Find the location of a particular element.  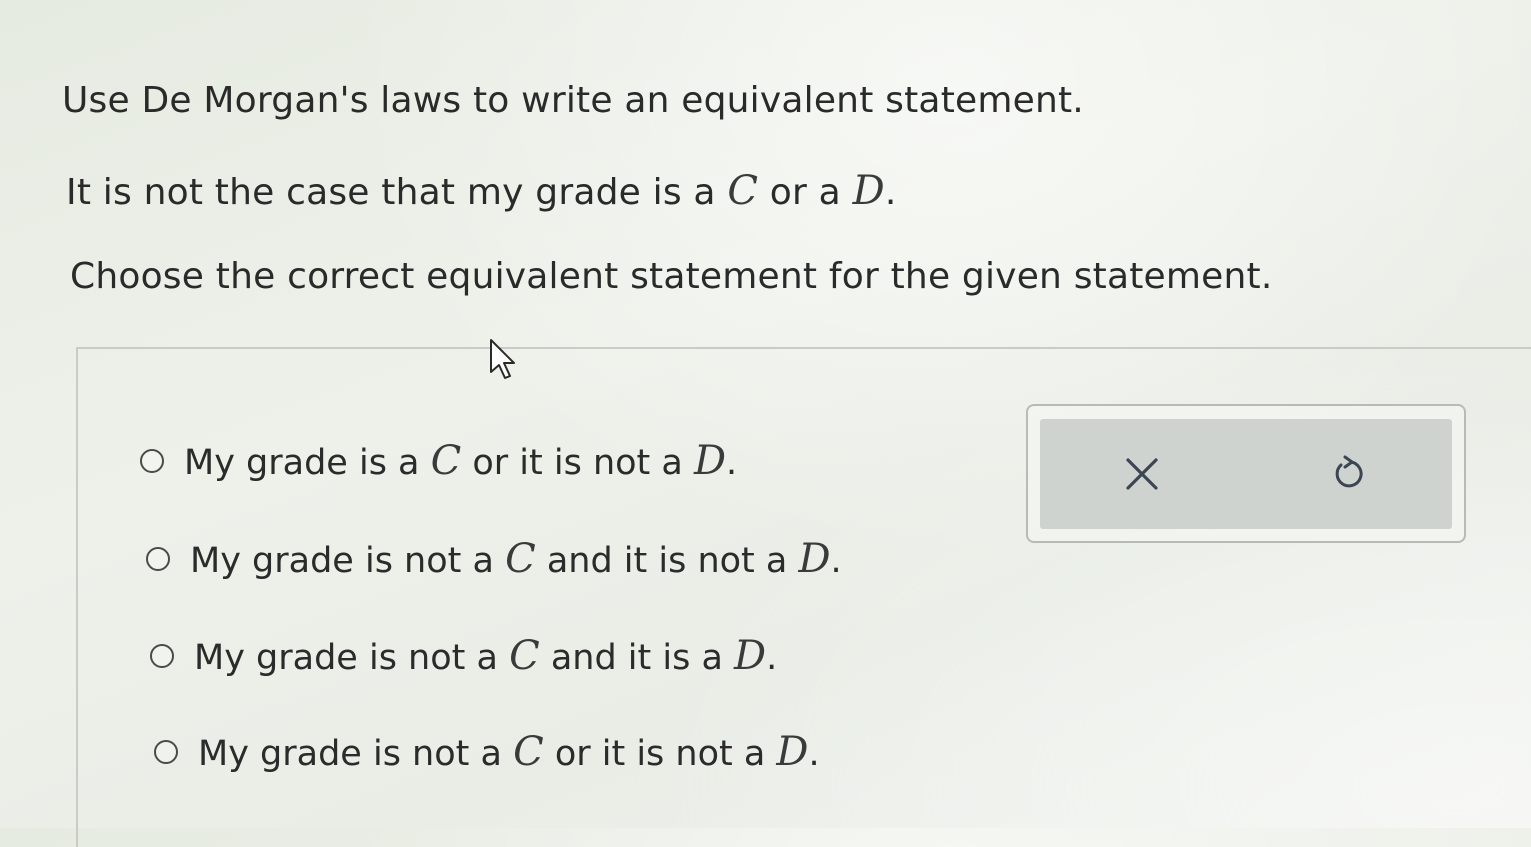

close-icon is located at coordinates (1142, 474).